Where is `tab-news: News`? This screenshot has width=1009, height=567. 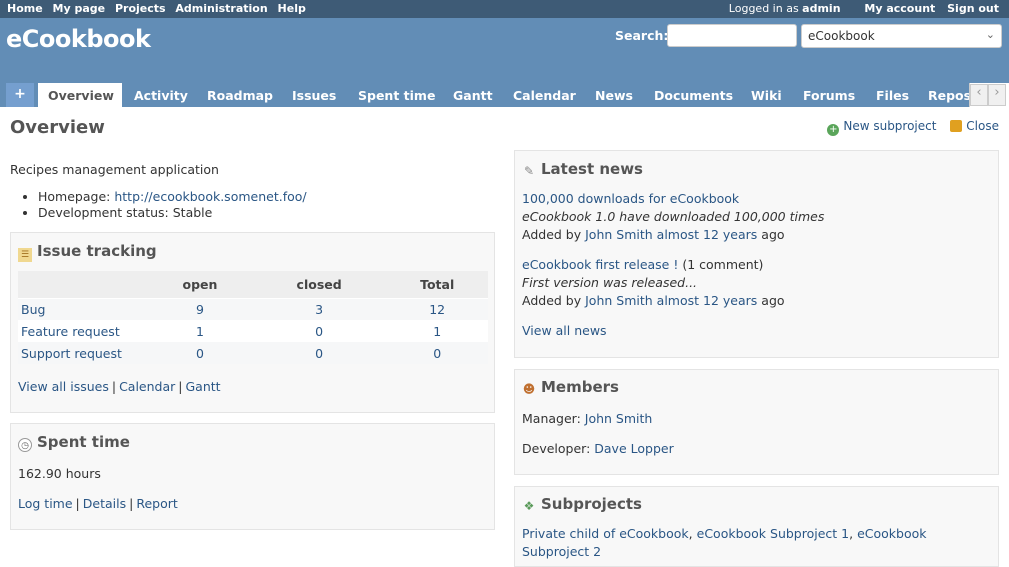
tab-news: News is located at coordinates (614, 95).